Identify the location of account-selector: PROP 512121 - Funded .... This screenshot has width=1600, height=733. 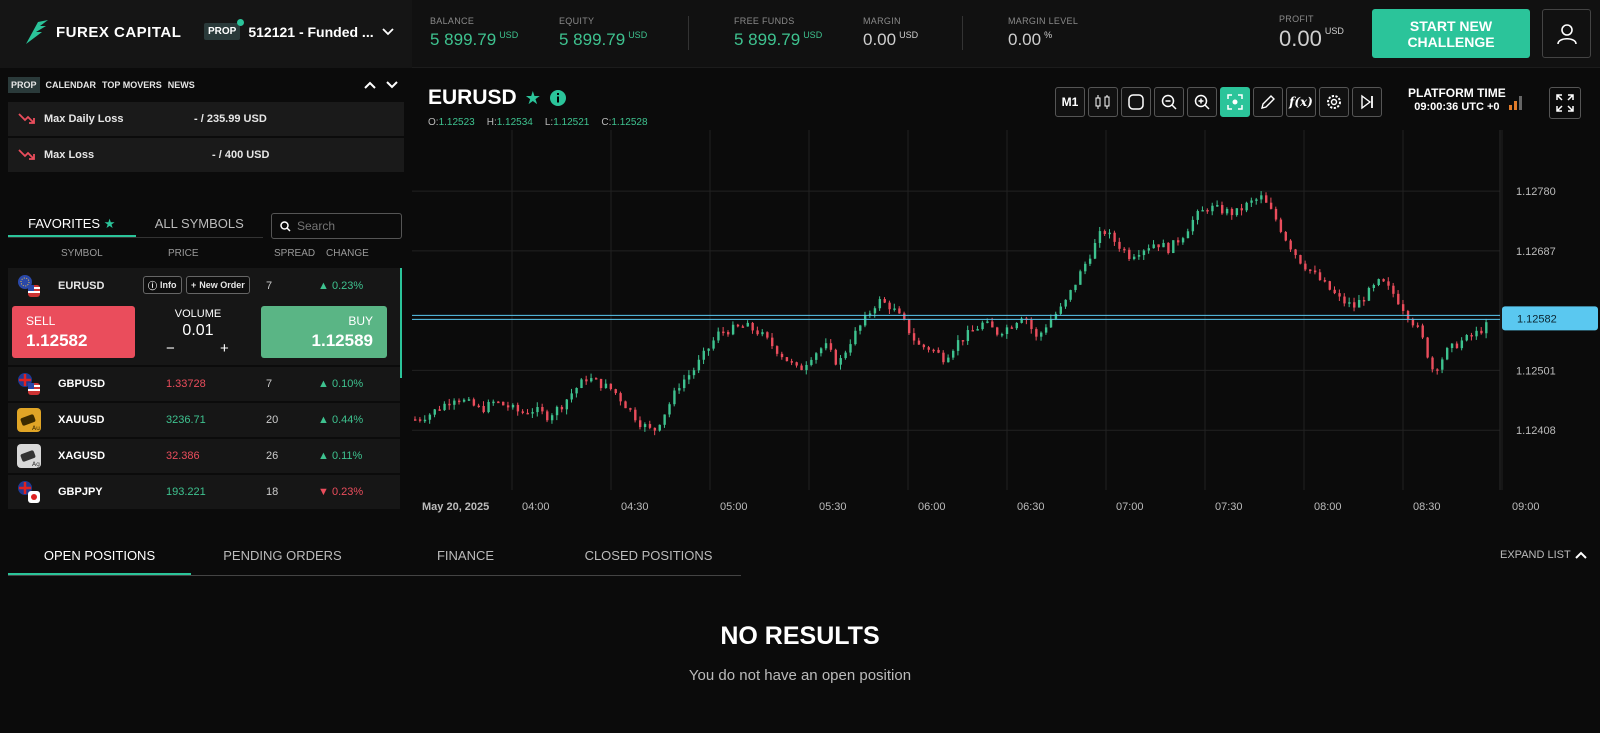
(299, 29).